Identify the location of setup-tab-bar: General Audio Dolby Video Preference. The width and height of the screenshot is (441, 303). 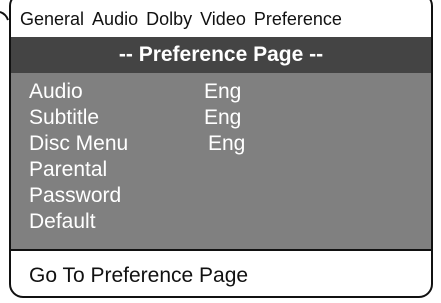
(221, 19).